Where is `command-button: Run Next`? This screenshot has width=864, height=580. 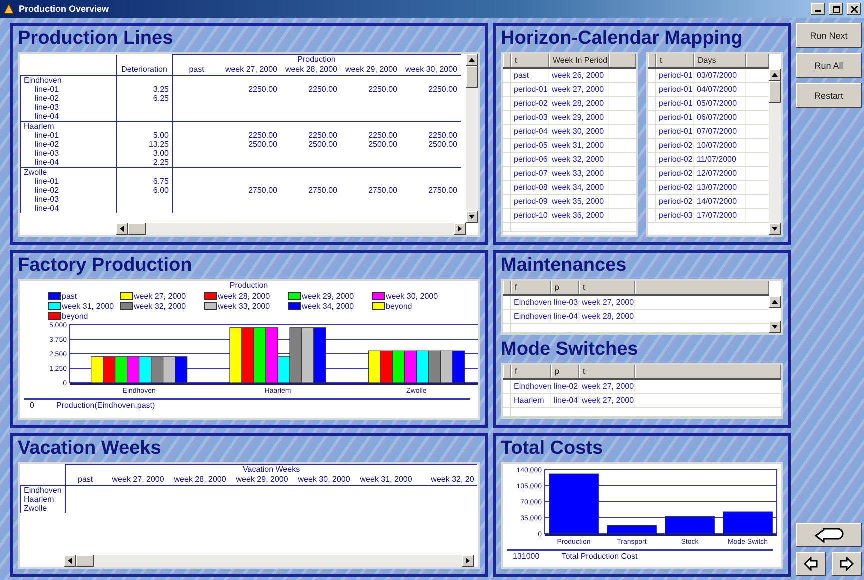 command-button: Run Next is located at coordinates (829, 35).